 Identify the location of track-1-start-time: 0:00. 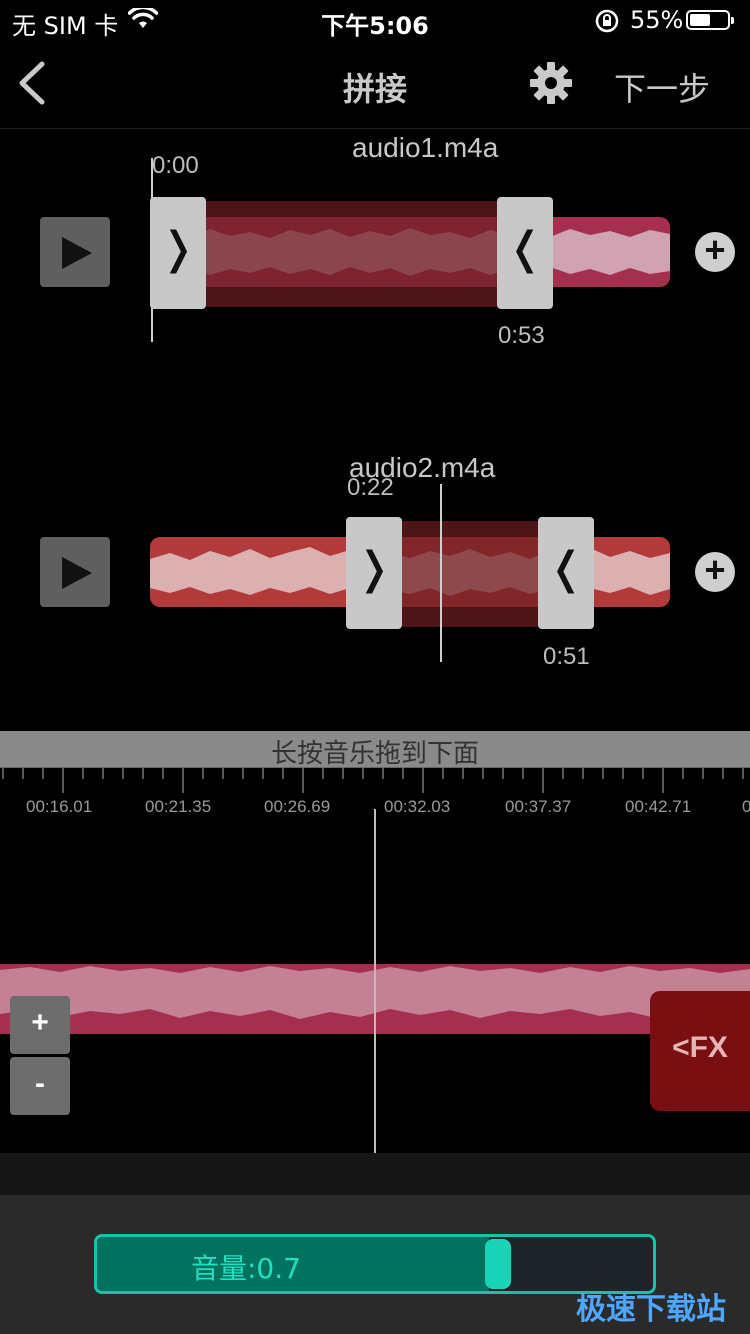
(175, 165).